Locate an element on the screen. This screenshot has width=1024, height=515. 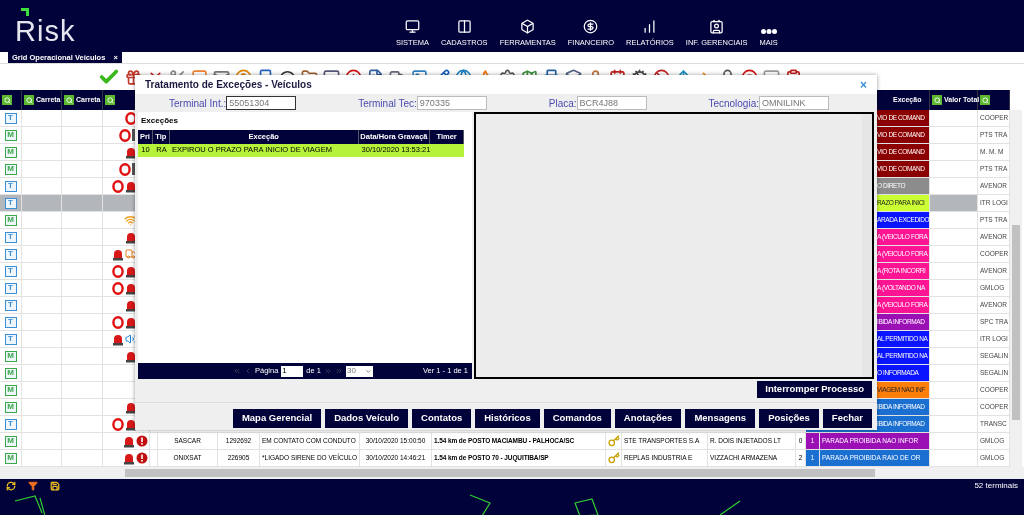
panel-title: Exceções is located at coordinates (159, 121).